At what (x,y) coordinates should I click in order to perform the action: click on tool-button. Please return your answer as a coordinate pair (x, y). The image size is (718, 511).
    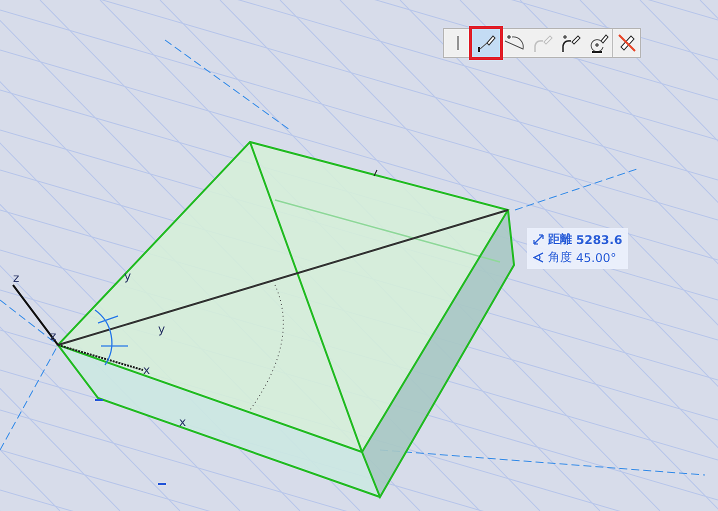
    Looking at the image, I should click on (486, 43).